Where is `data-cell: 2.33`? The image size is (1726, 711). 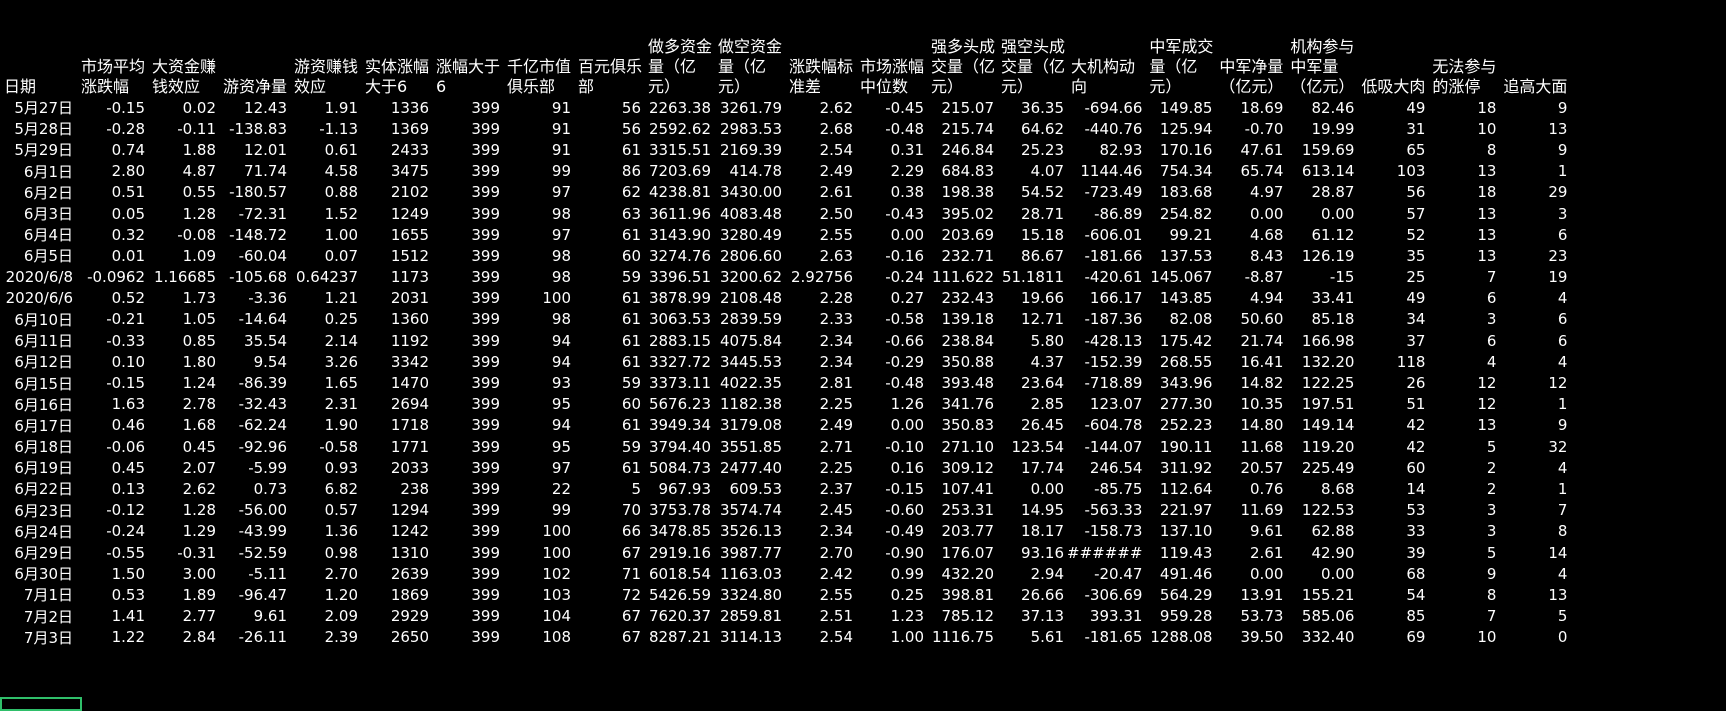 data-cell: 2.33 is located at coordinates (820, 319).